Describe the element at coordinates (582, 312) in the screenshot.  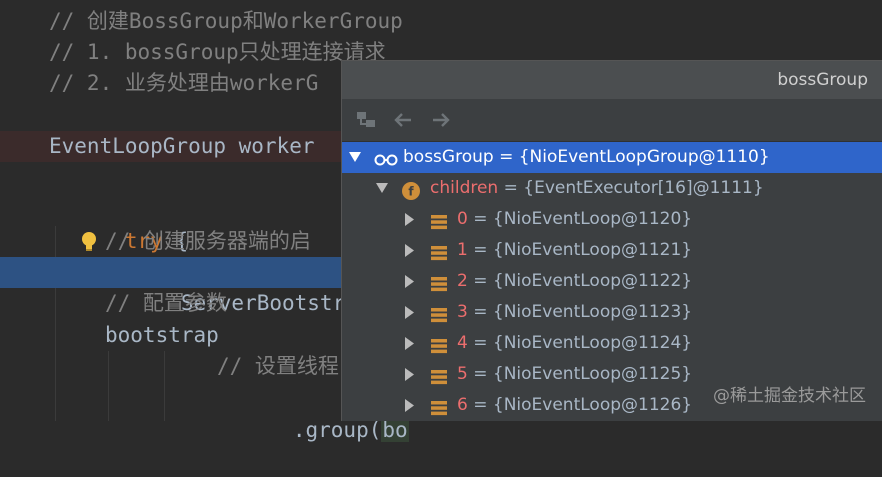
I see `variable-value: = {NioEventLoop@1123}` at that location.